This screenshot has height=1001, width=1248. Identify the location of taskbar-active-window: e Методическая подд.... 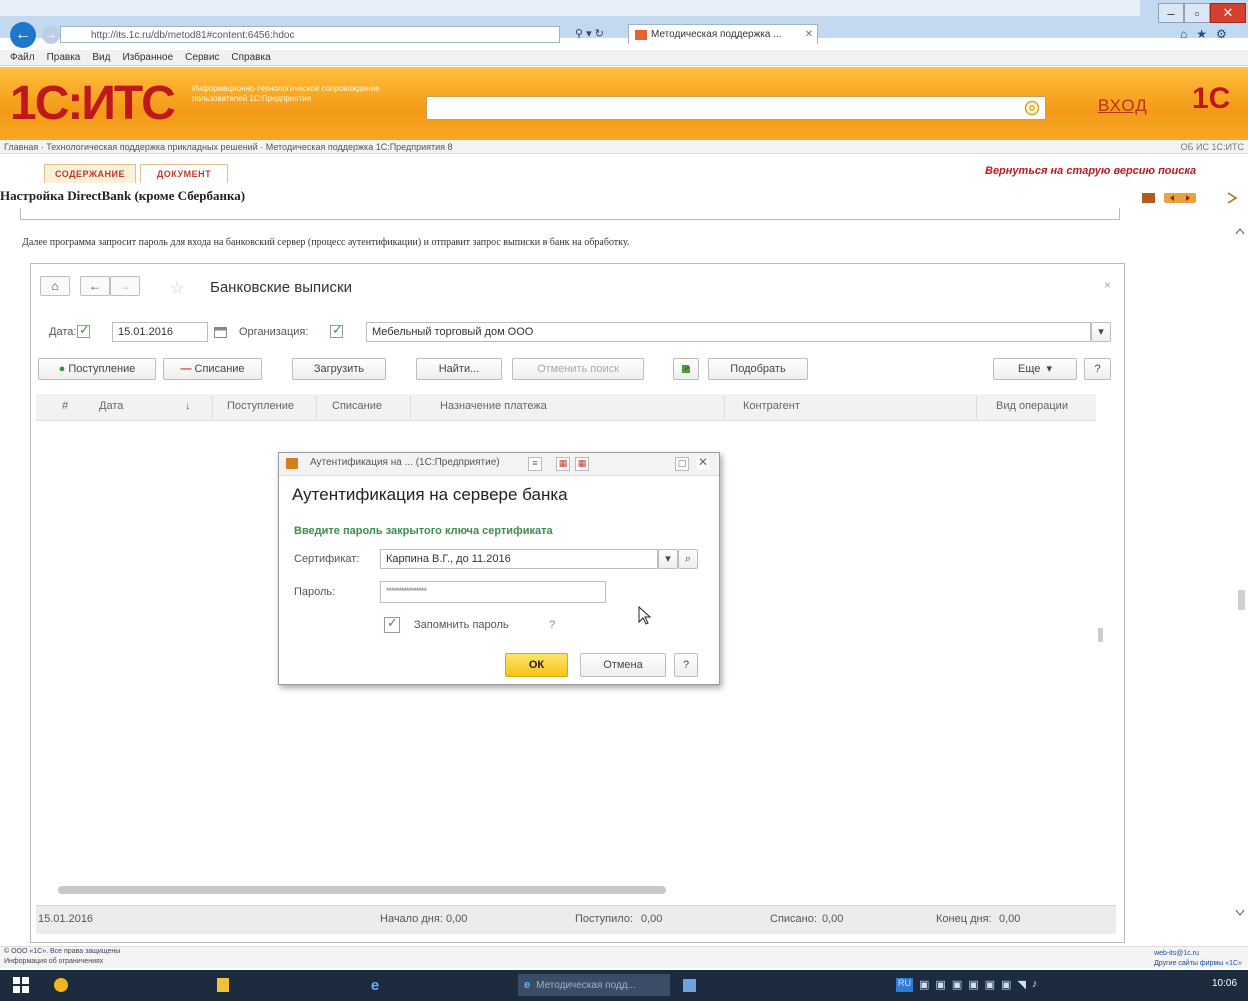
(594, 985).